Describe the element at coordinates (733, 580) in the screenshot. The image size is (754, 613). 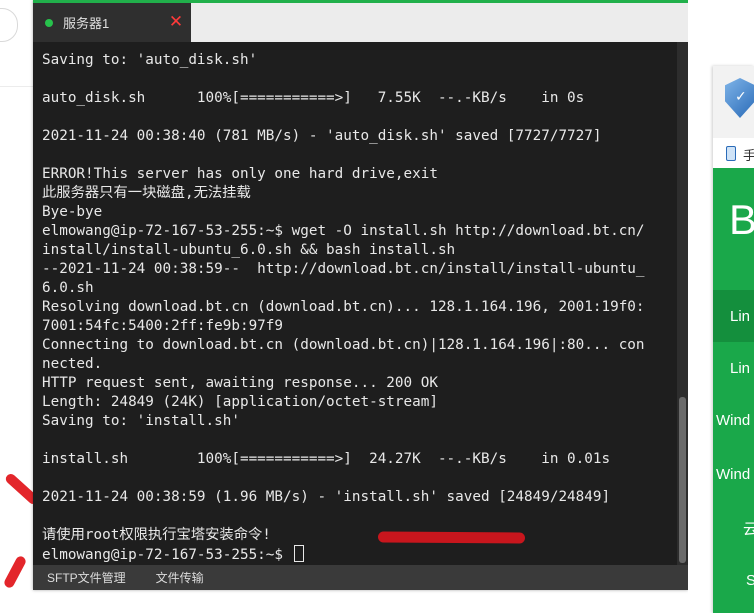
I see `menu-item-s: S` at that location.